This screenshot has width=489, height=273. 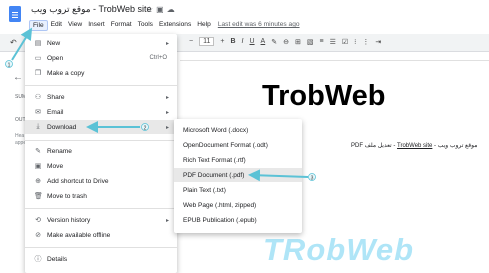 What do you see at coordinates (121, 25) in the screenshot?
I see `menu-format: Format` at bounding box center [121, 25].